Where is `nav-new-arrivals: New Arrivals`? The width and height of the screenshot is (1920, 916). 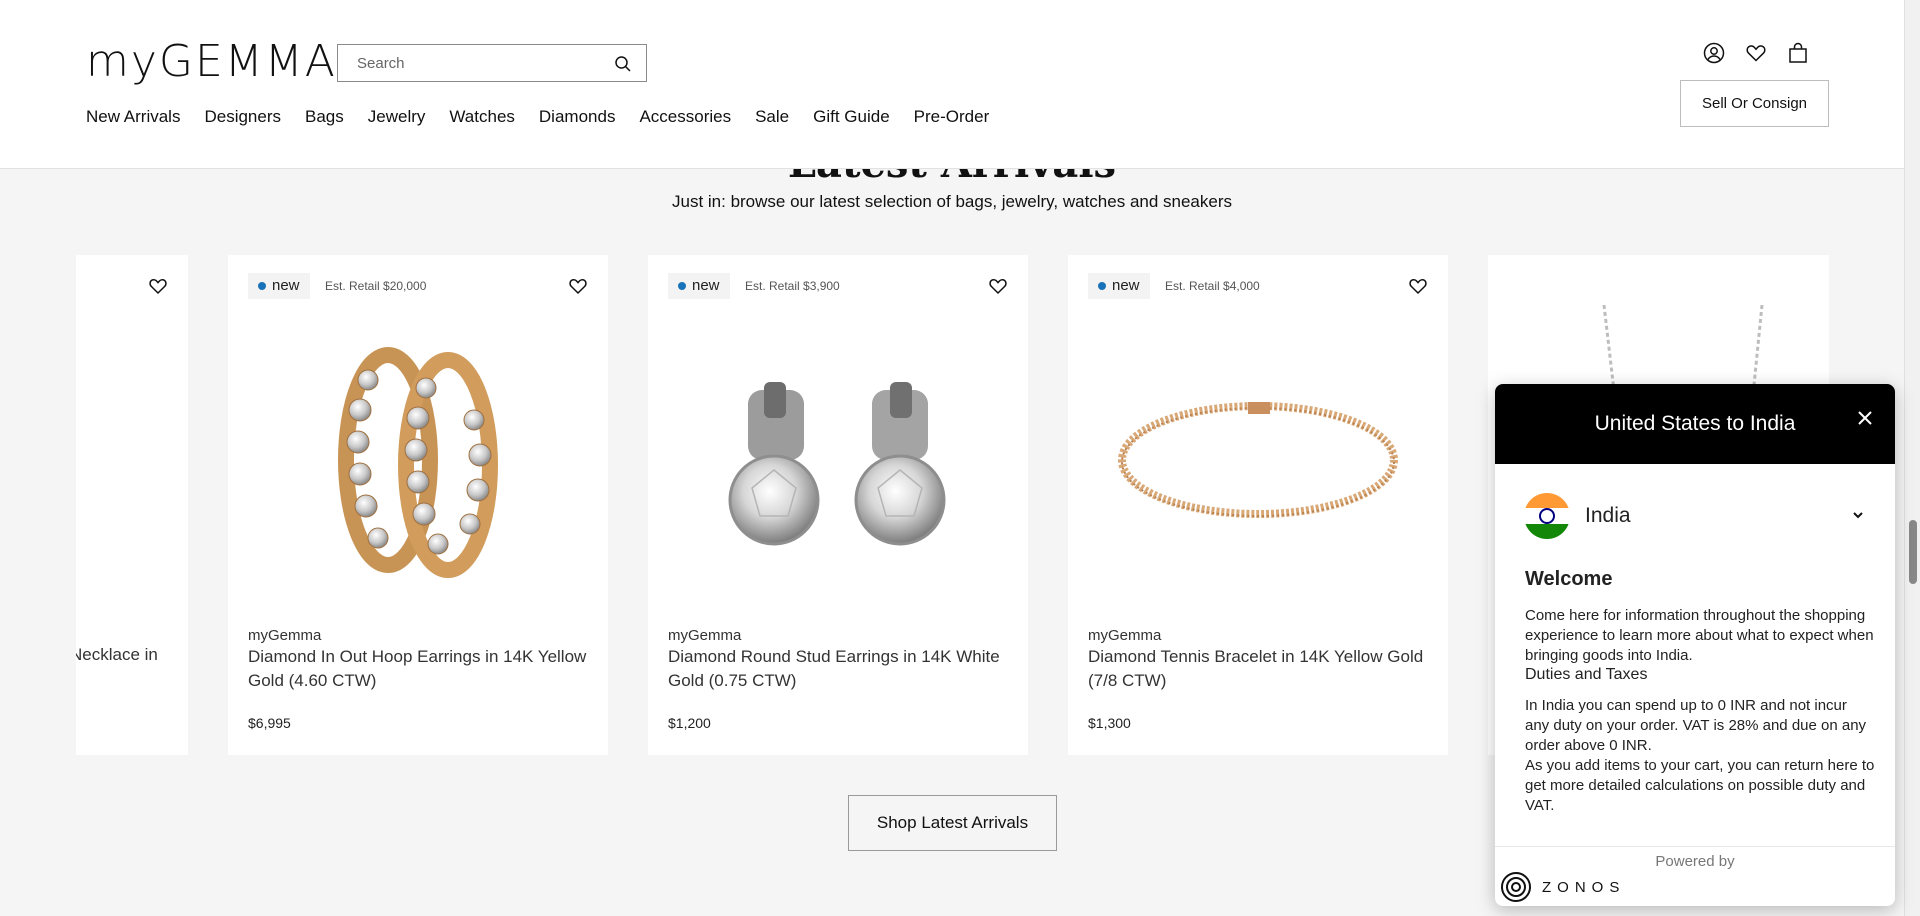
nav-new-arrivals: New Arrivals is located at coordinates (133, 117).